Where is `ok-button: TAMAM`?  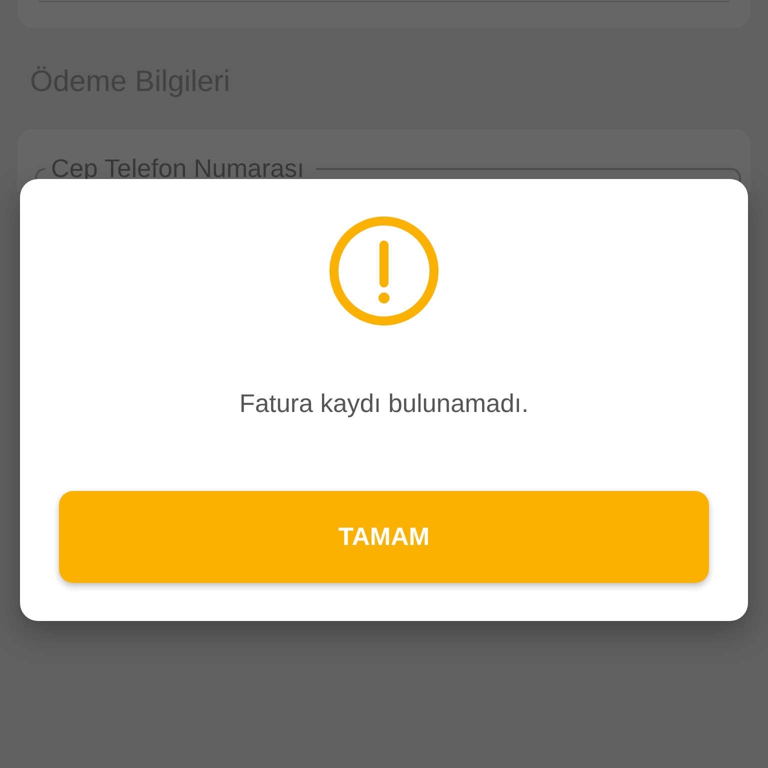 ok-button: TAMAM is located at coordinates (384, 537).